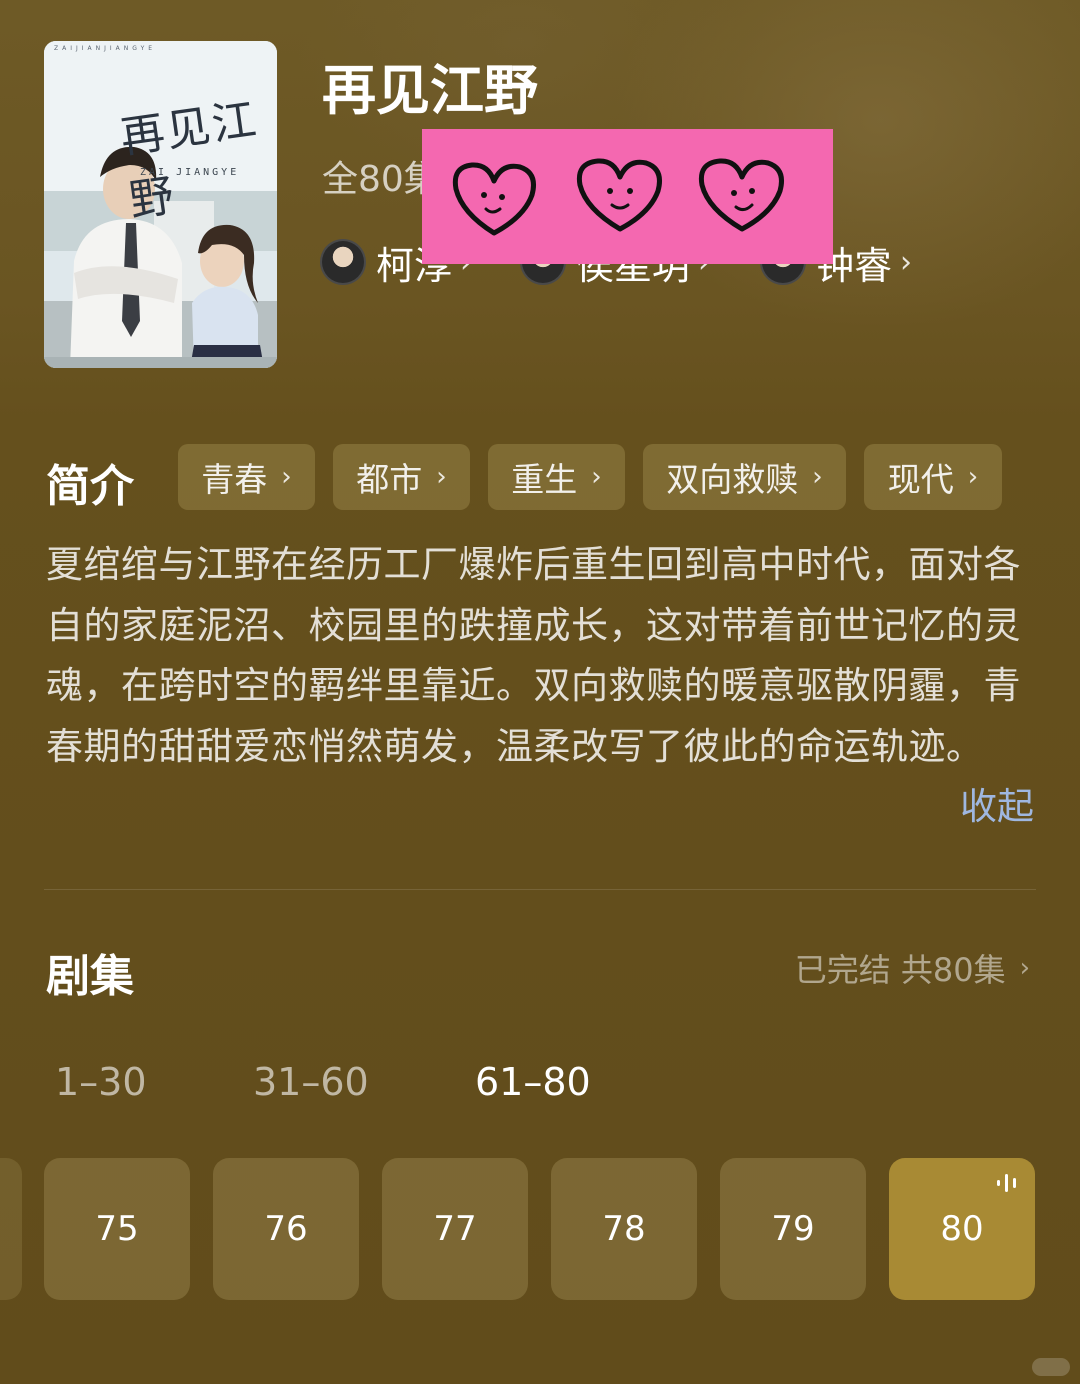 This screenshot has height=1384, width=1080. I want to click on episode-number: 78, so click(624, 1229).